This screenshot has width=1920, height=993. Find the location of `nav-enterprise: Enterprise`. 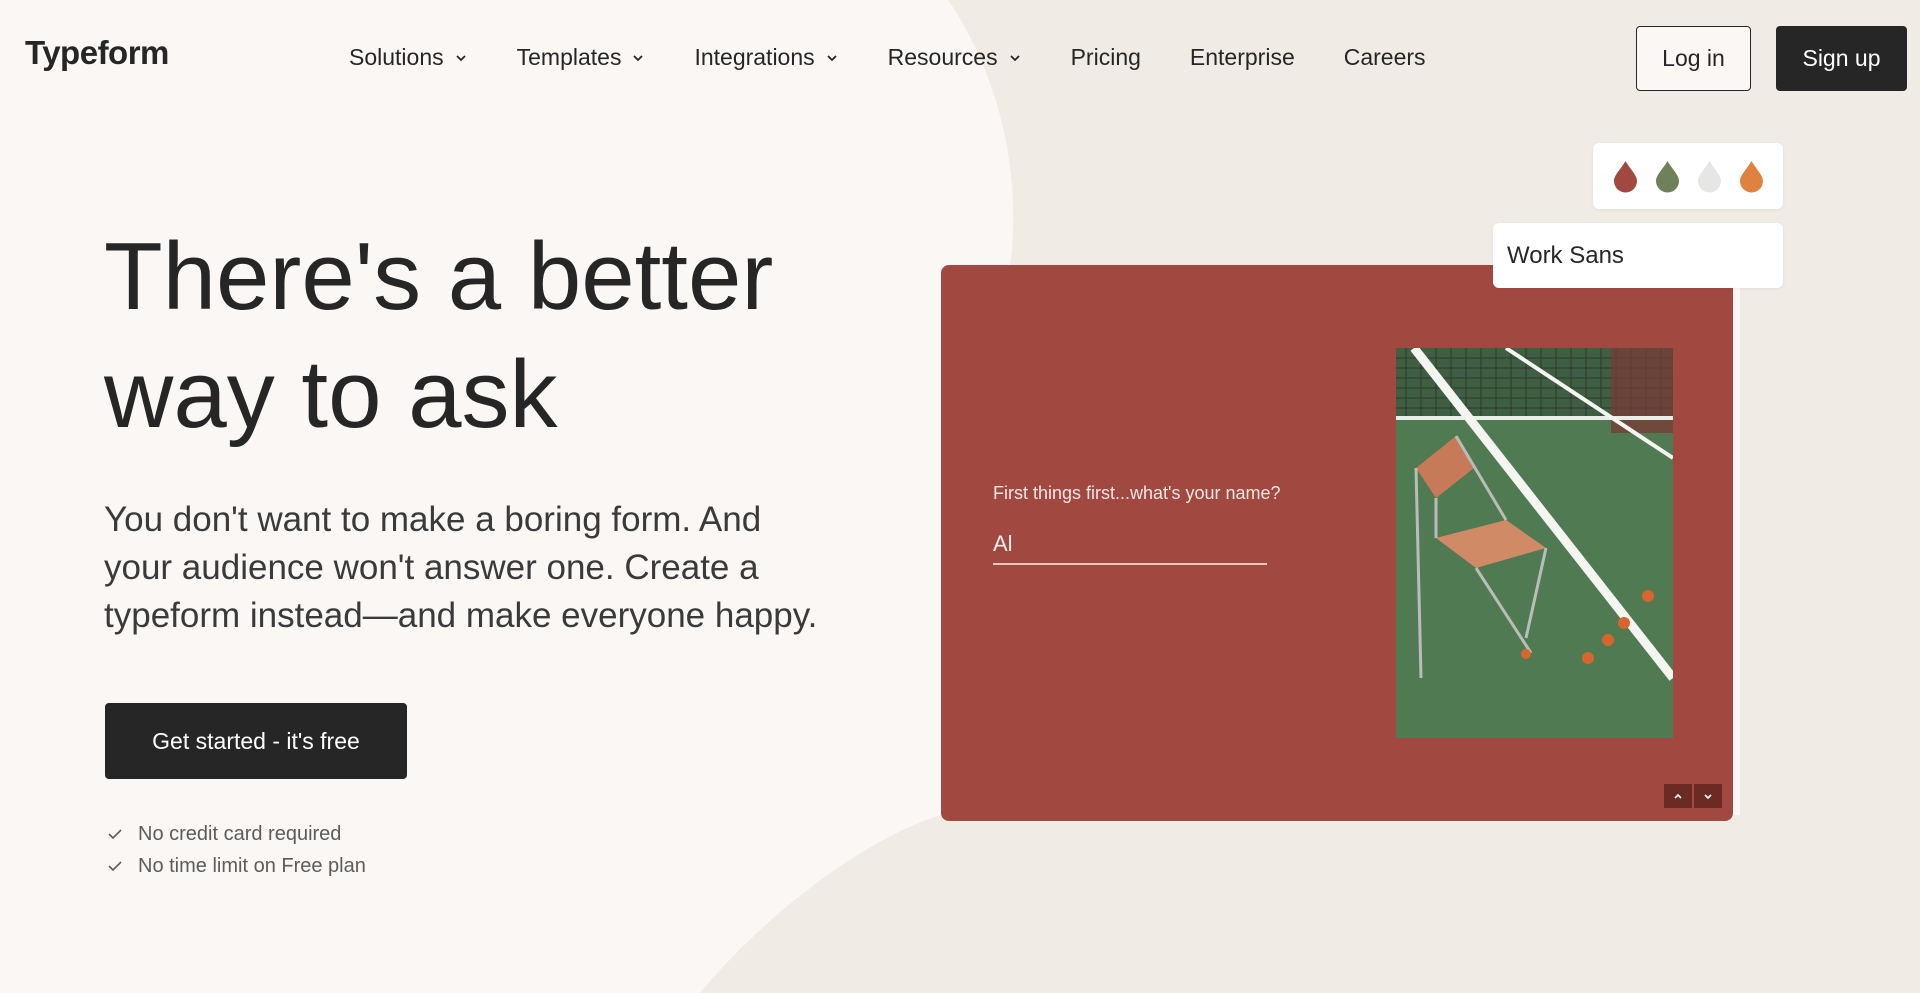

nav-enterprise: Enterprise is located at coordinates (1242, 57).